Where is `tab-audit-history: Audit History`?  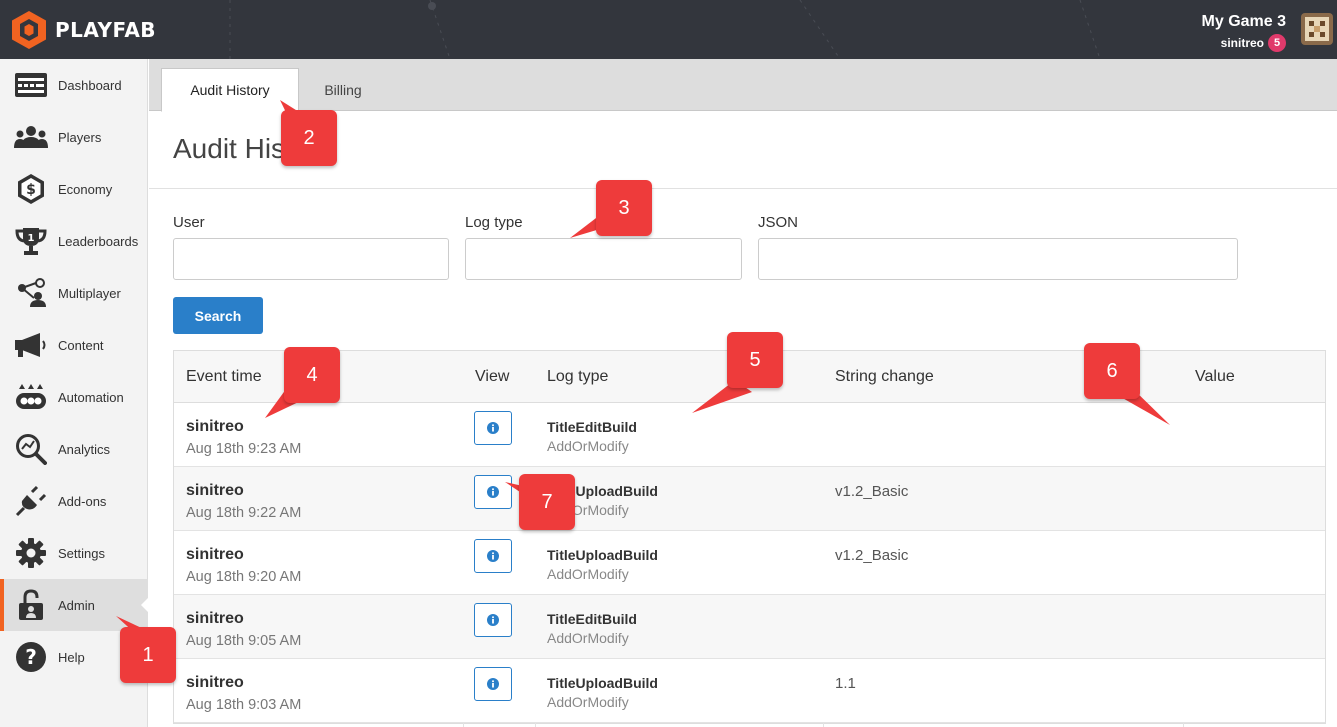
tab-audit-history: Audit History is located at coordinates (230, 90).